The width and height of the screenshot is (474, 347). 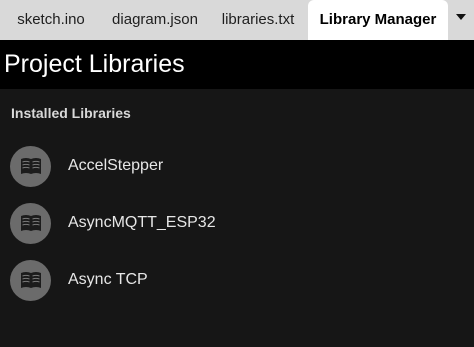 I want to click on tab-diagram-json: diagram.json, so click(x=155, y=20).